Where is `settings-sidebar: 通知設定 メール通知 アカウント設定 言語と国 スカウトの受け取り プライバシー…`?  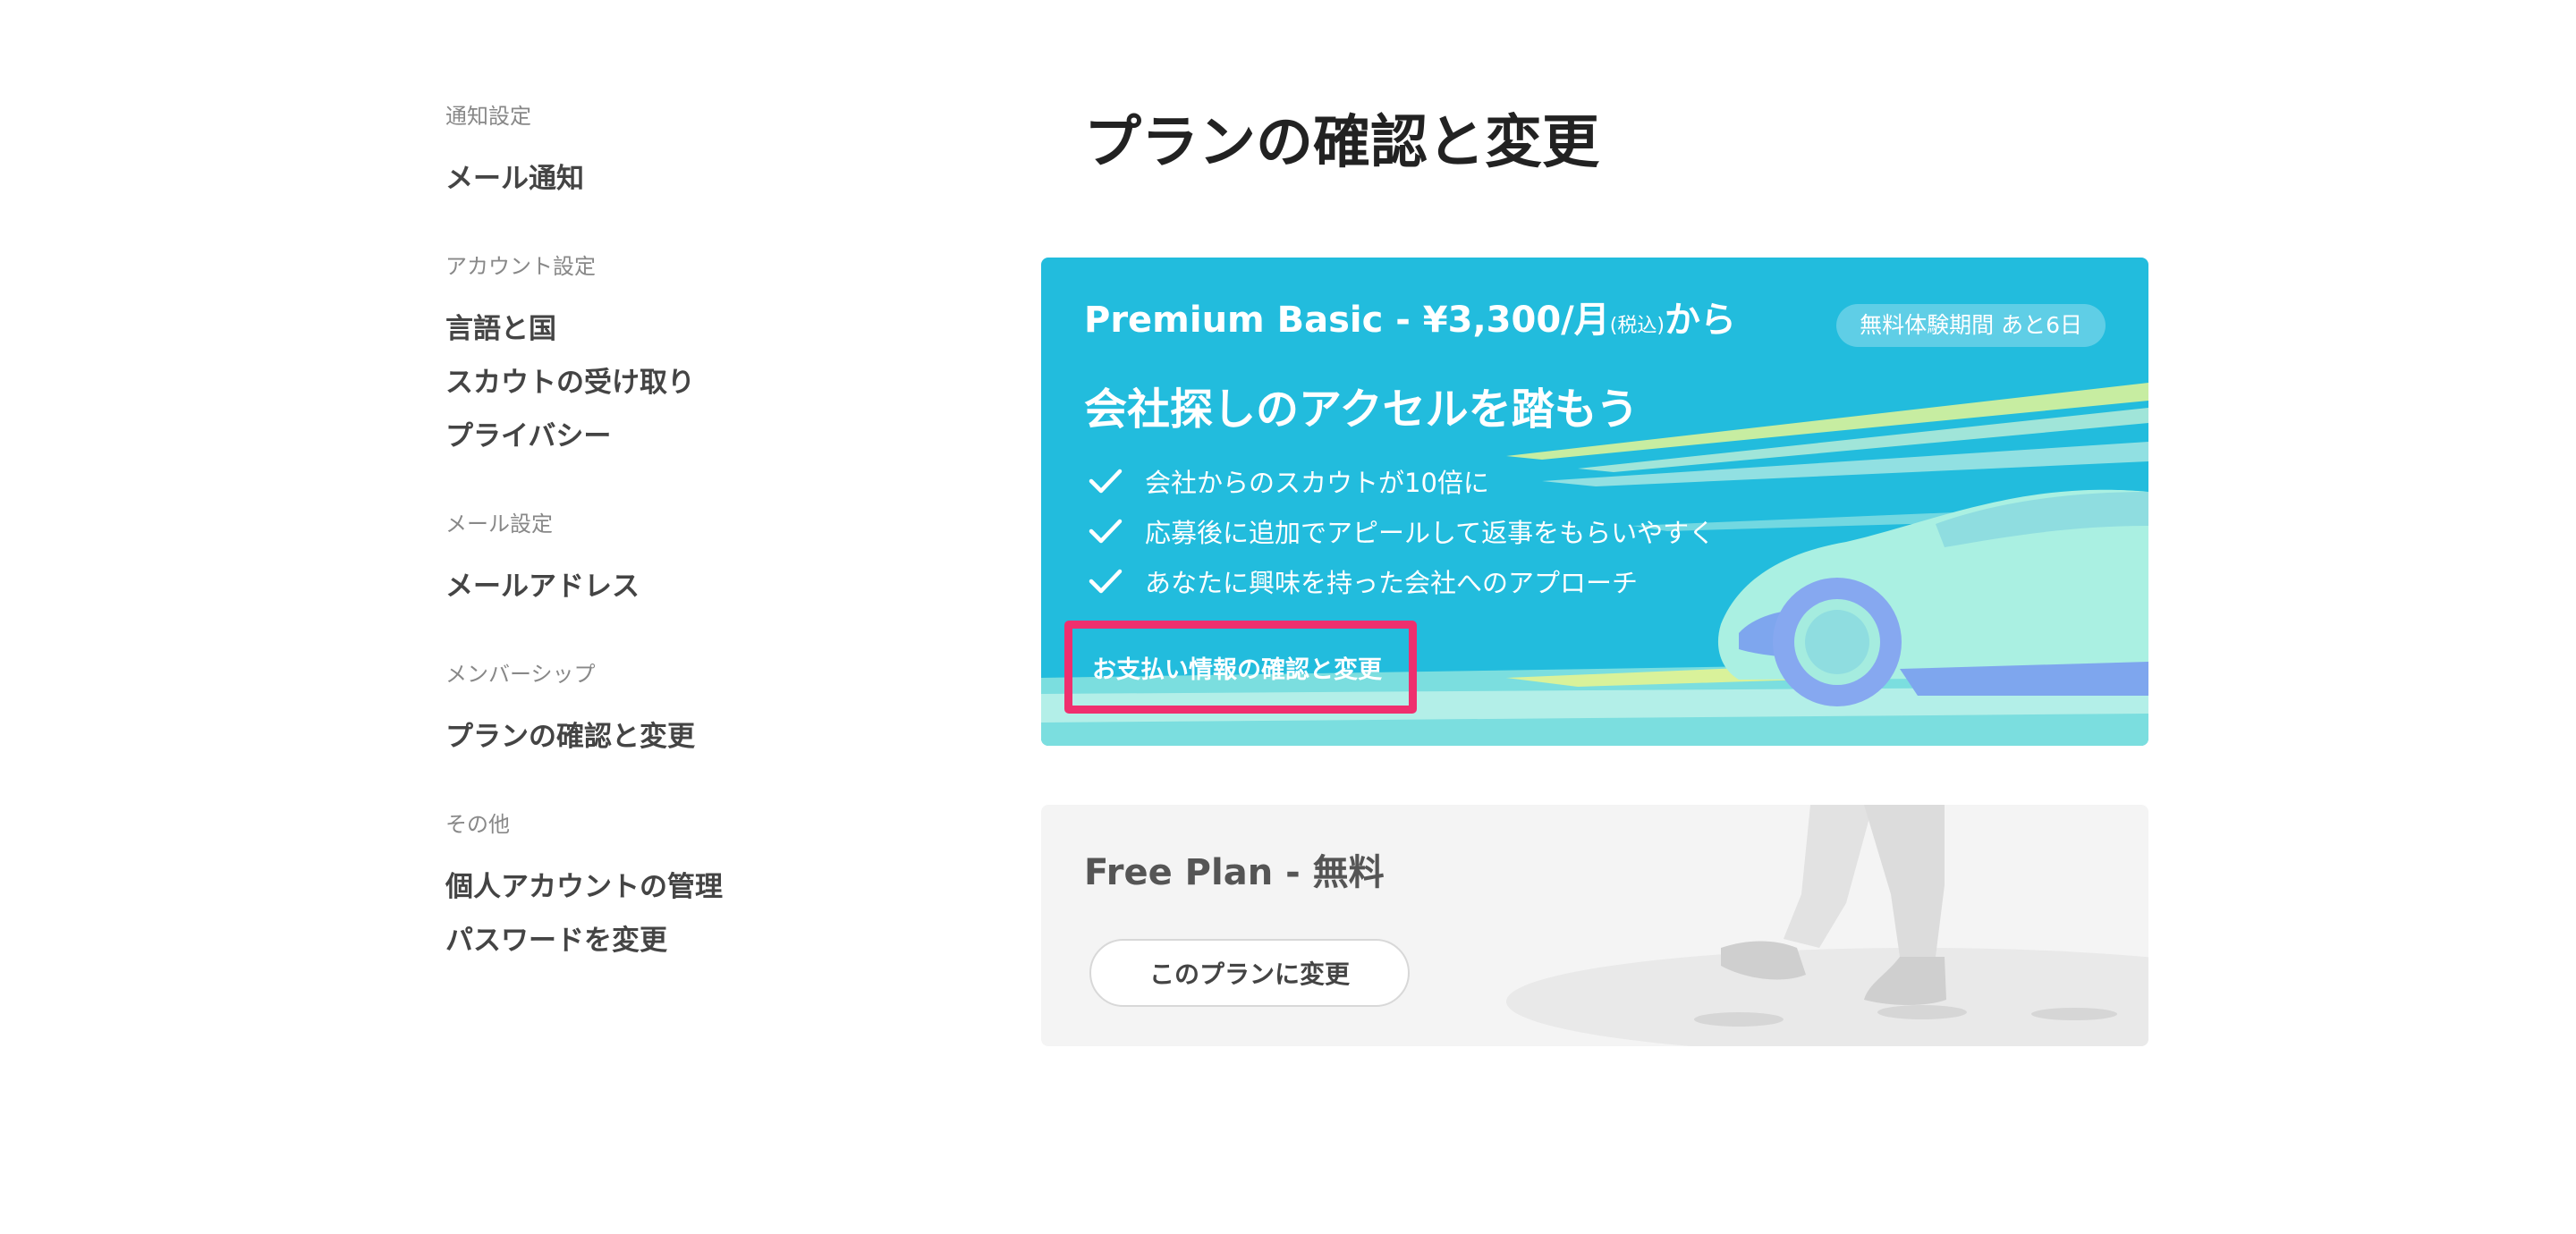 settings-sidebar: 通知設定 メール通知 アカウント設定 言語と国 スカウトの受け取り プライバシー… is located at coordinates (678, 556).